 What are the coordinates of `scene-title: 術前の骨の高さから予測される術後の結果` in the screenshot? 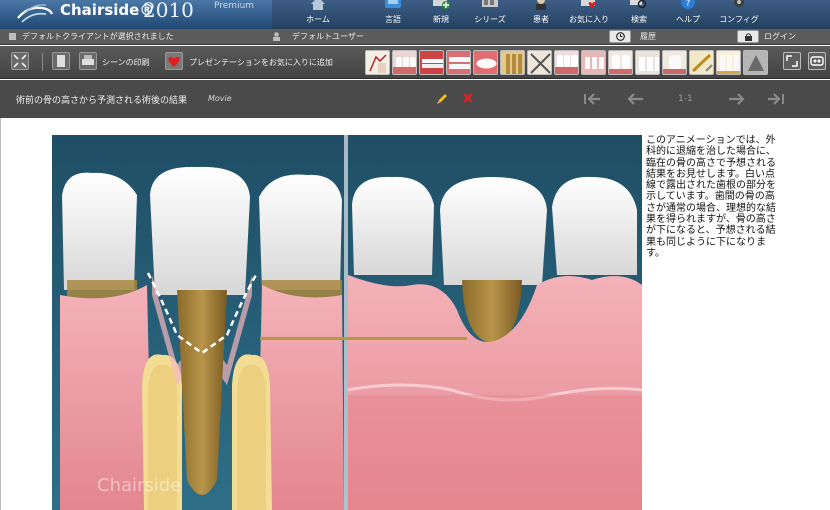 It's located at (102, 101).